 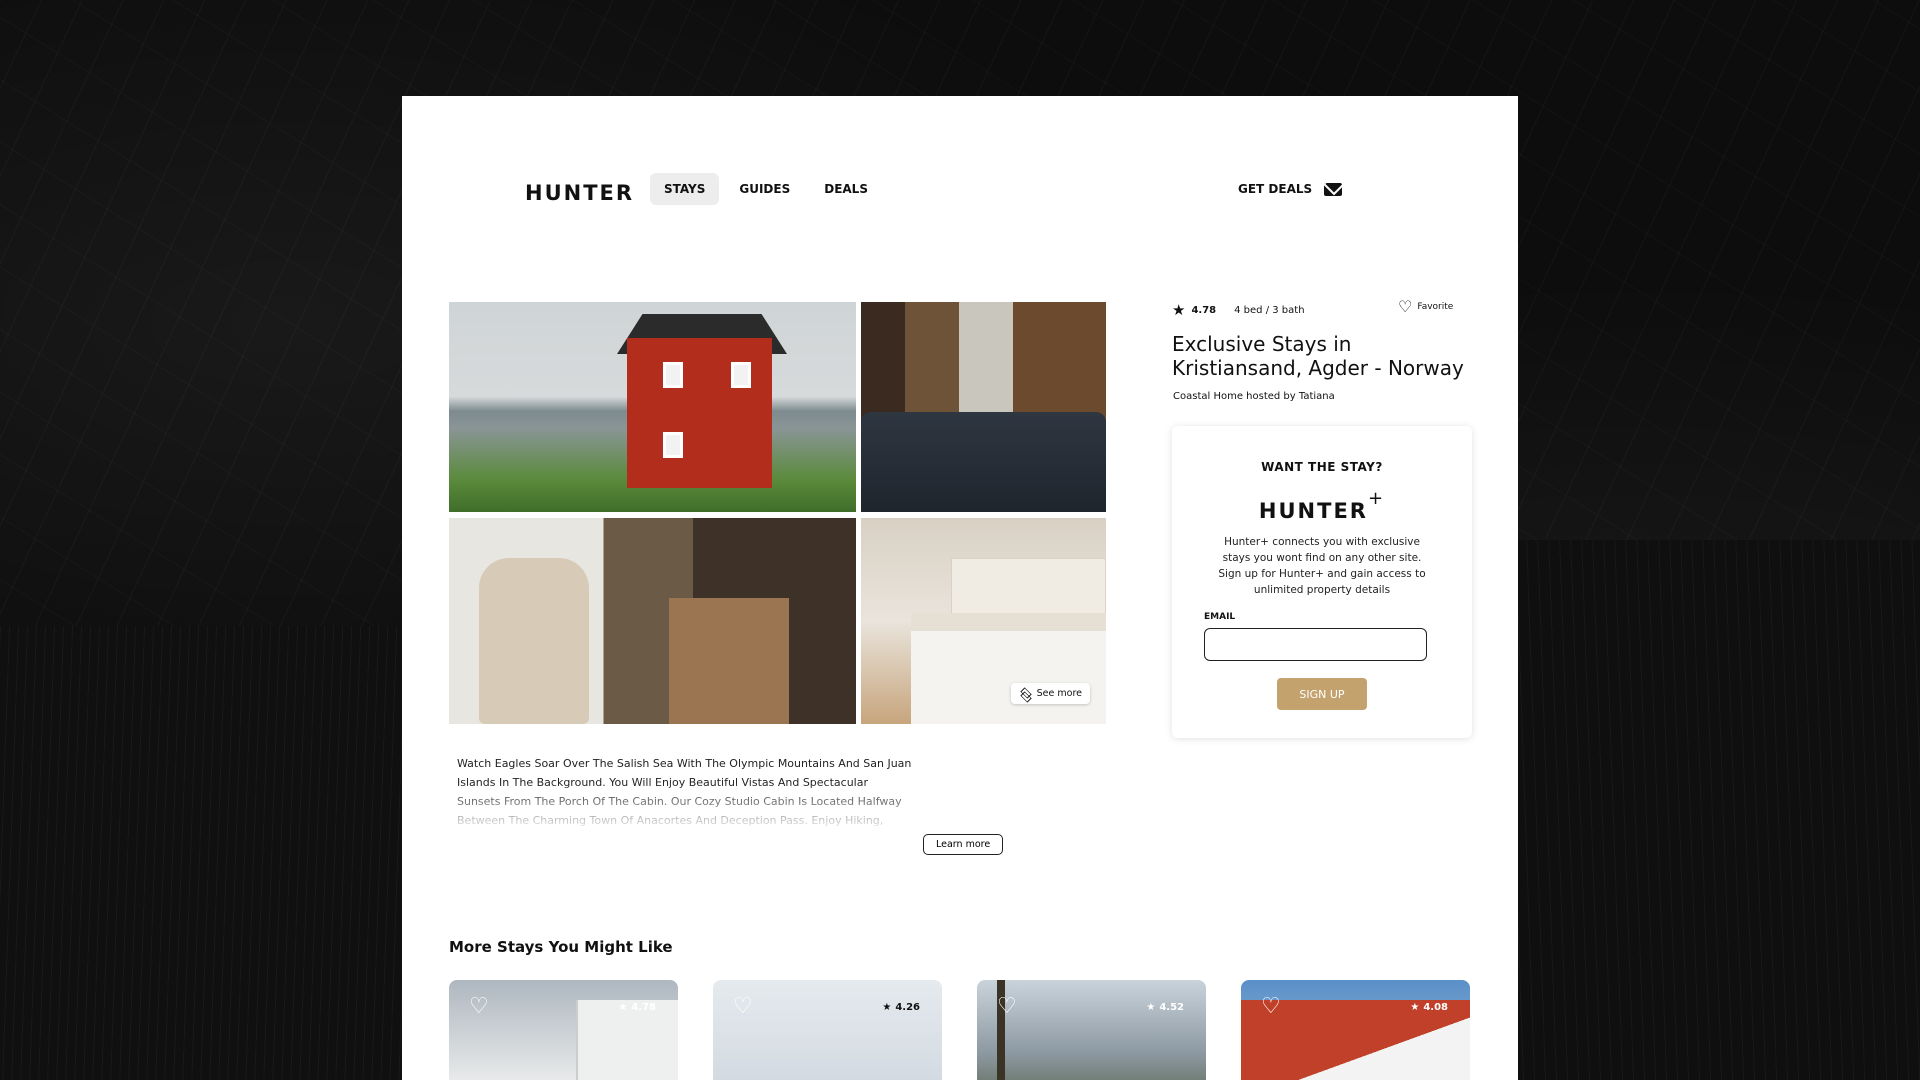 I want to click on house-body, so click(x=699, y=413).